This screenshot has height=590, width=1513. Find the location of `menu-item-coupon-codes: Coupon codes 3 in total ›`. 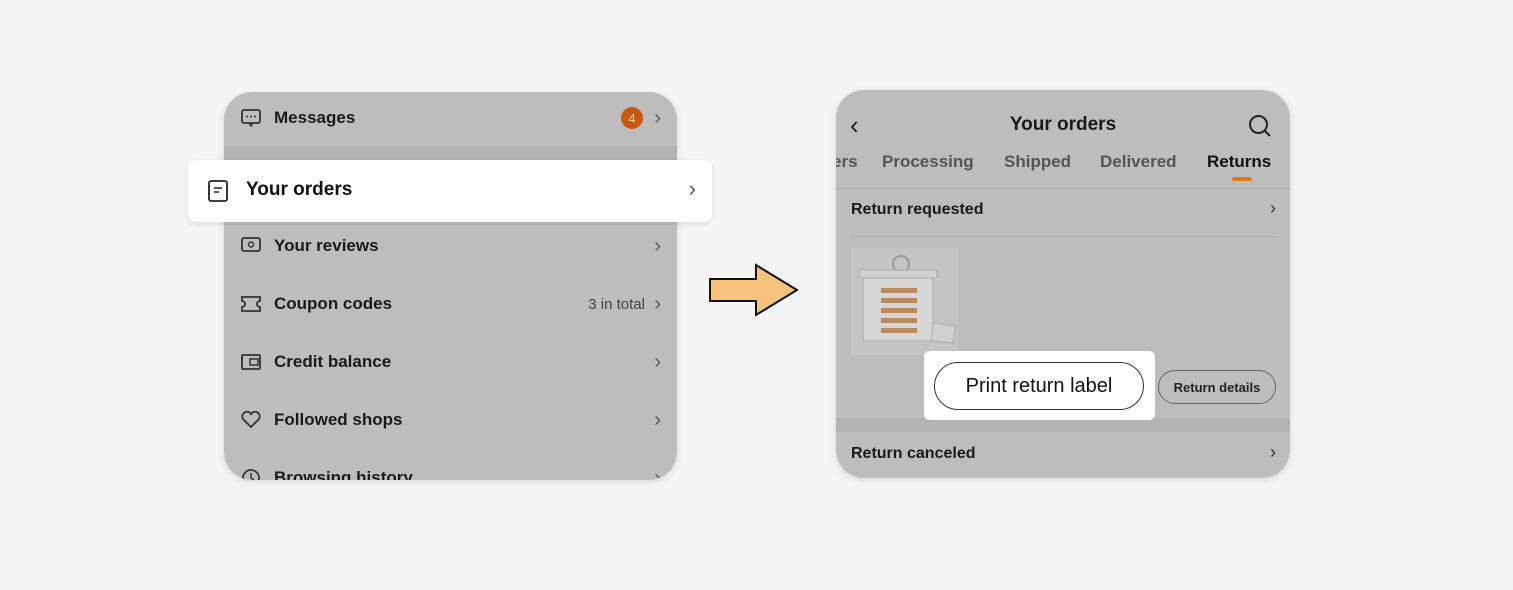

menu-item-coupon-codes: Coupon codes 3 in total › is located at coordinates (450, 304).